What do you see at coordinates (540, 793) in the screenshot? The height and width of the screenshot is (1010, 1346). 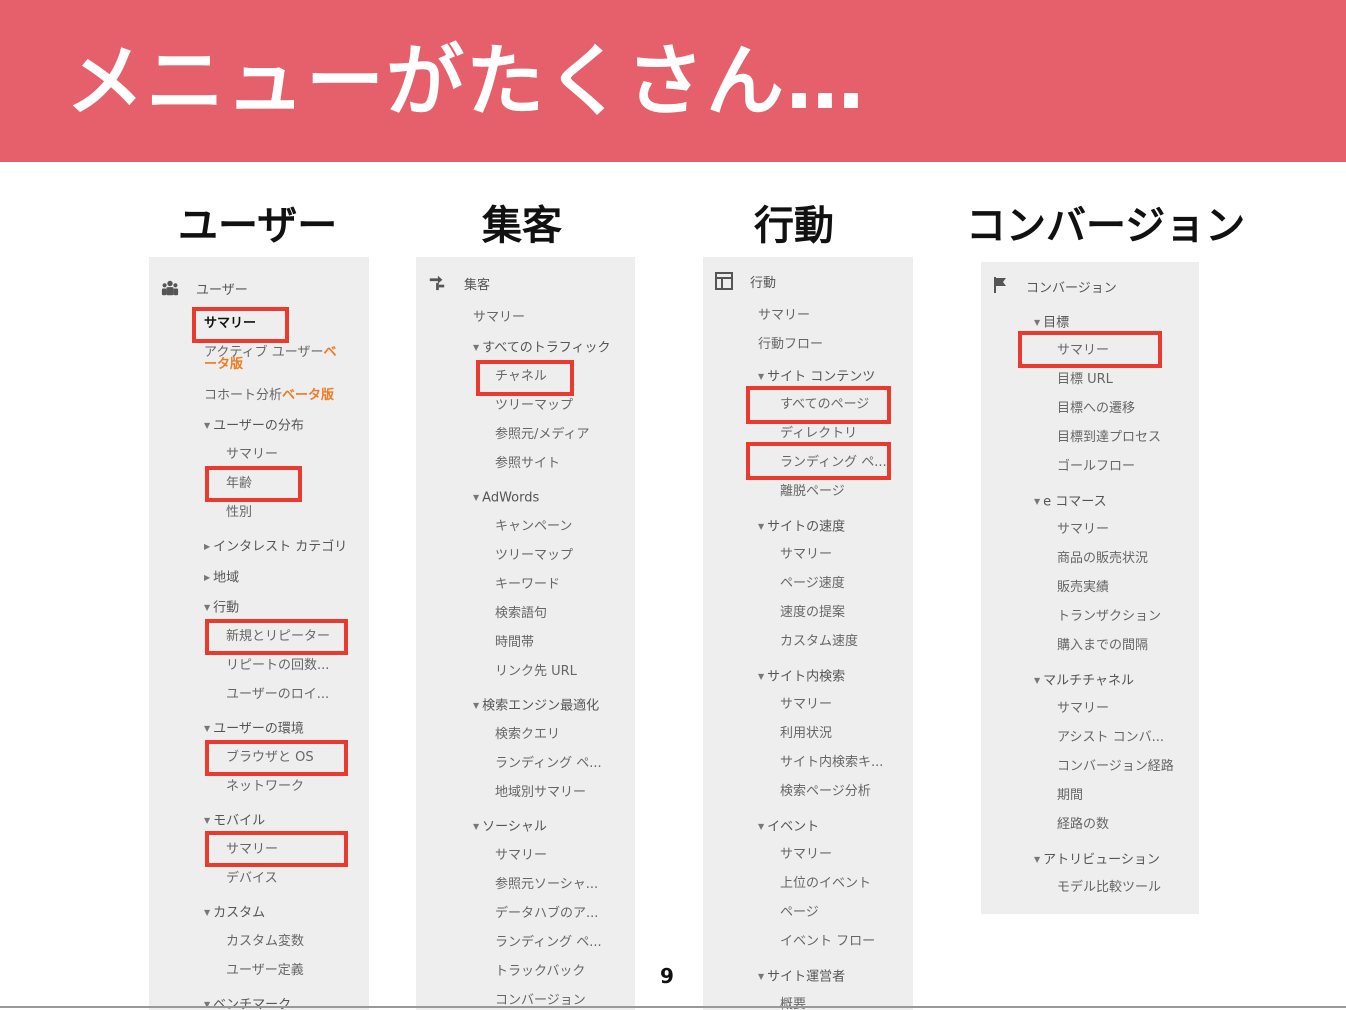 I see `menu-item-geo-summary: 地域別サマリー` at bounding box center [540, 793].